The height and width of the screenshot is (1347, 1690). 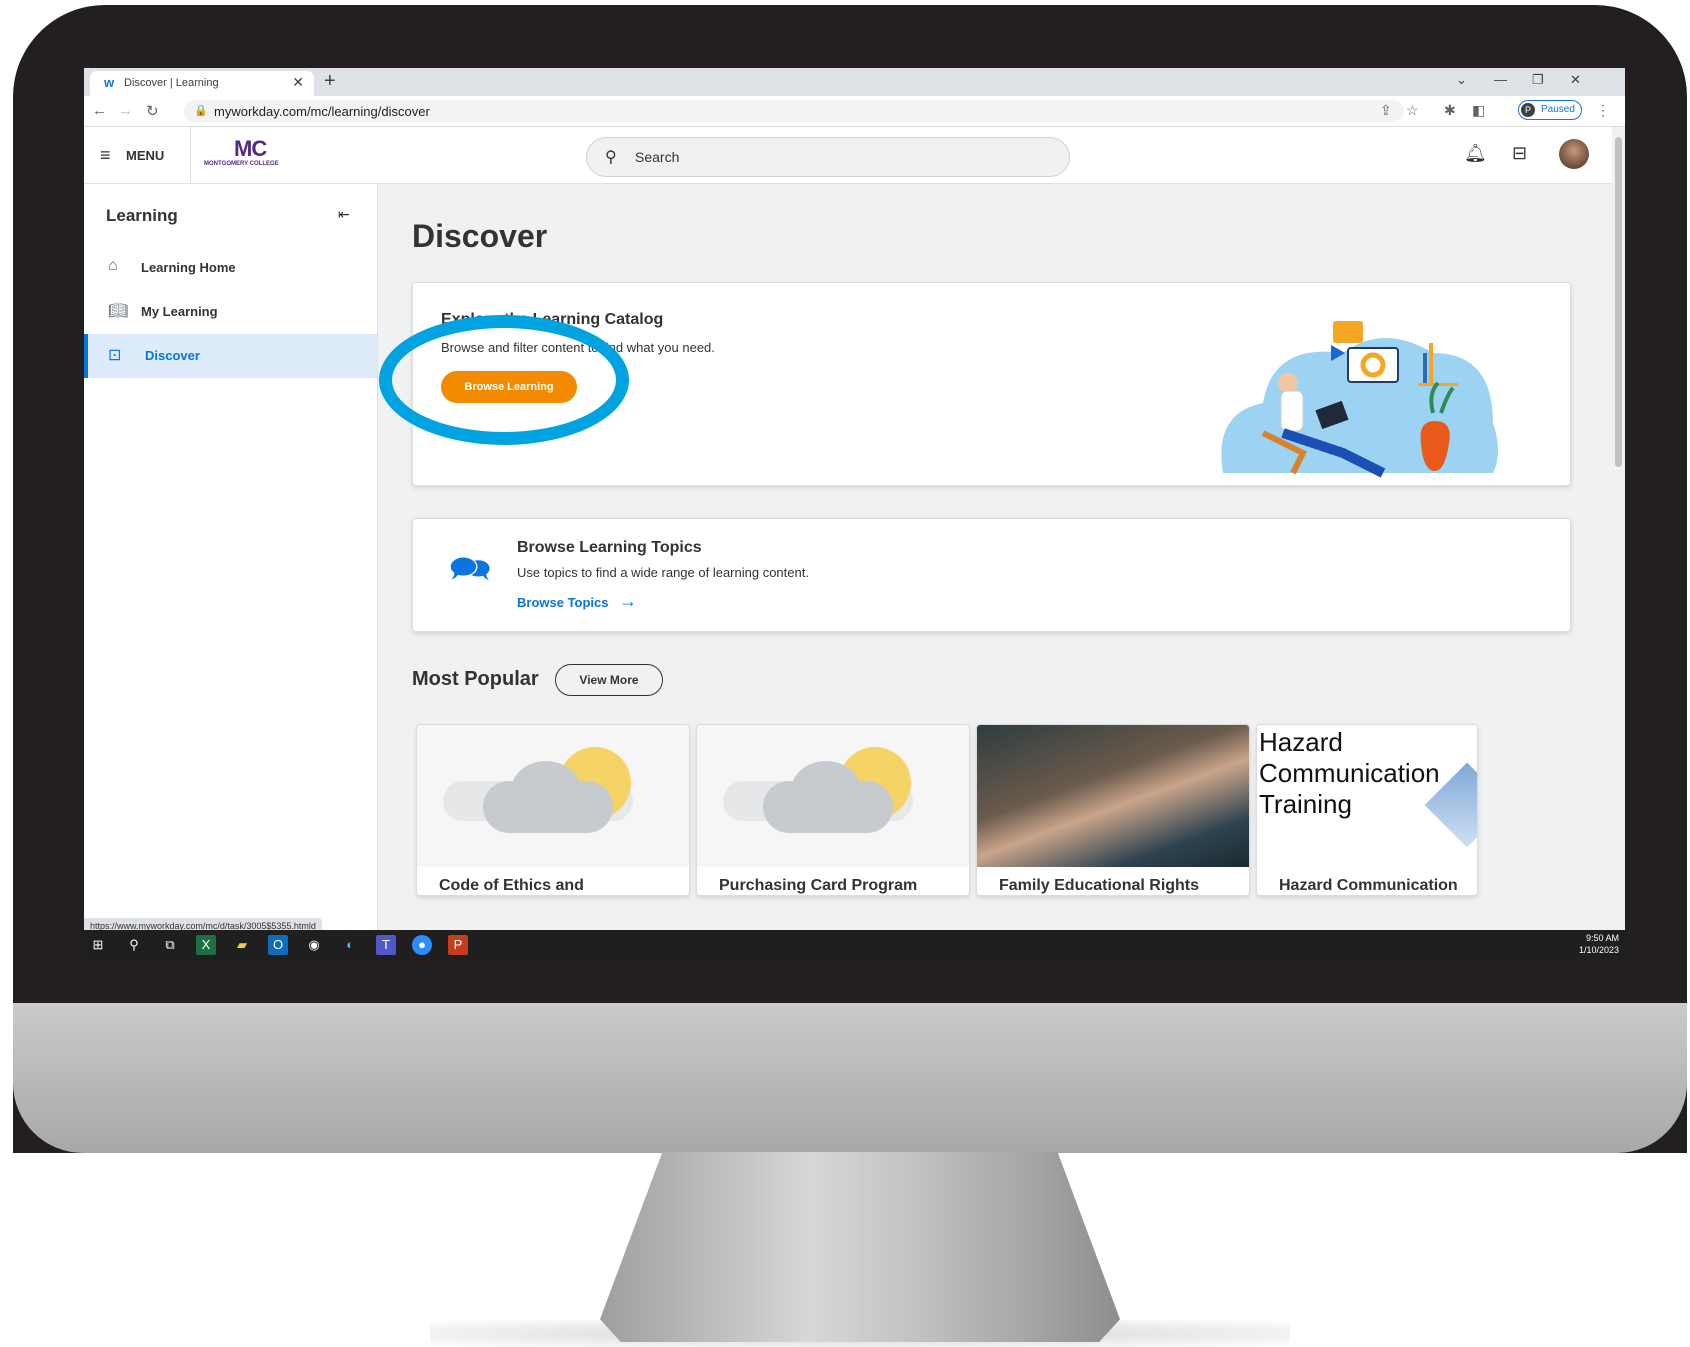 What do you see at coordinates (188, 267) in the screenshot?
I see `sidebar-item-label: Learning Home` at bounding box center [188, 267].